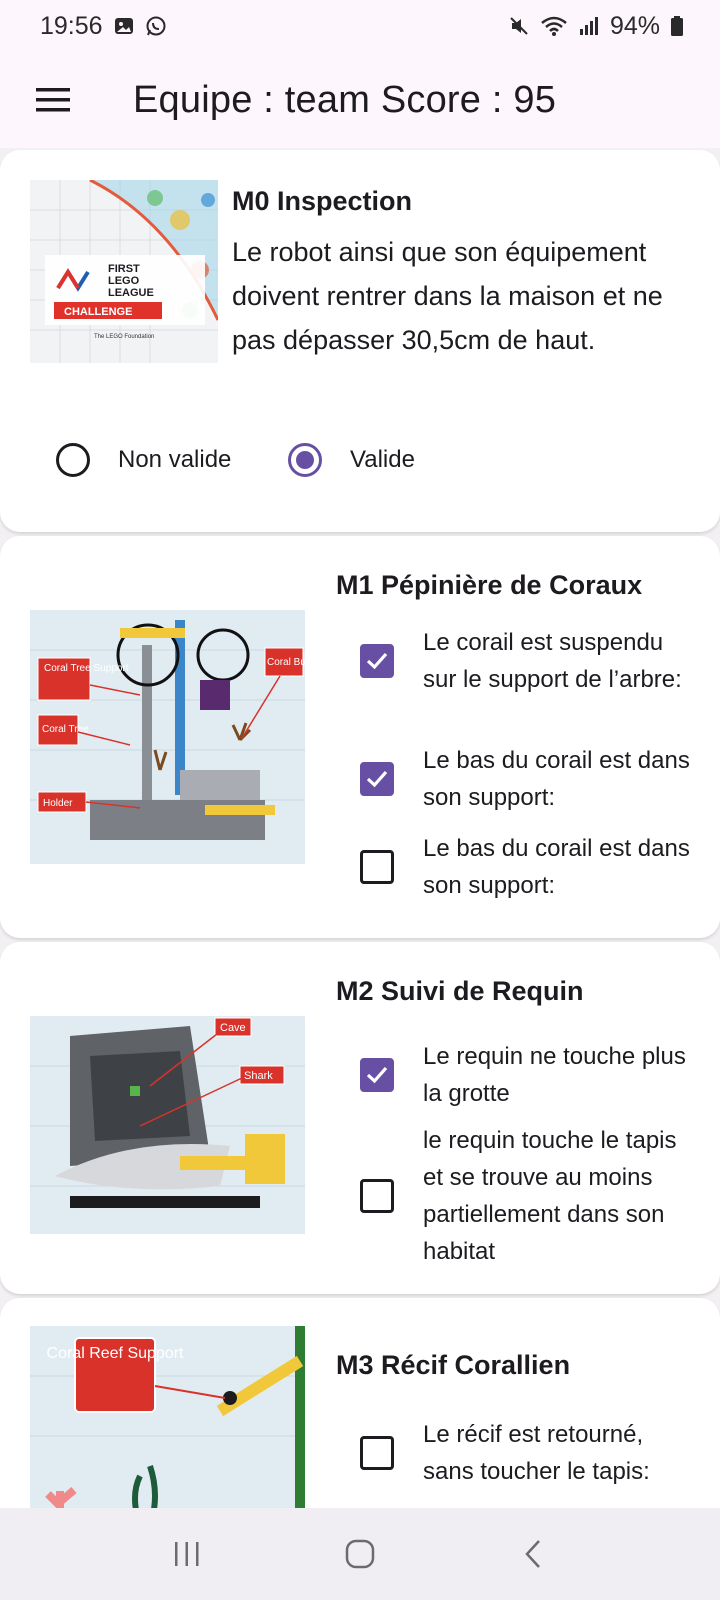 The width and height of the screenshot is (720, 1600). I want to click on recent-apps-button, so click(187, 1554).